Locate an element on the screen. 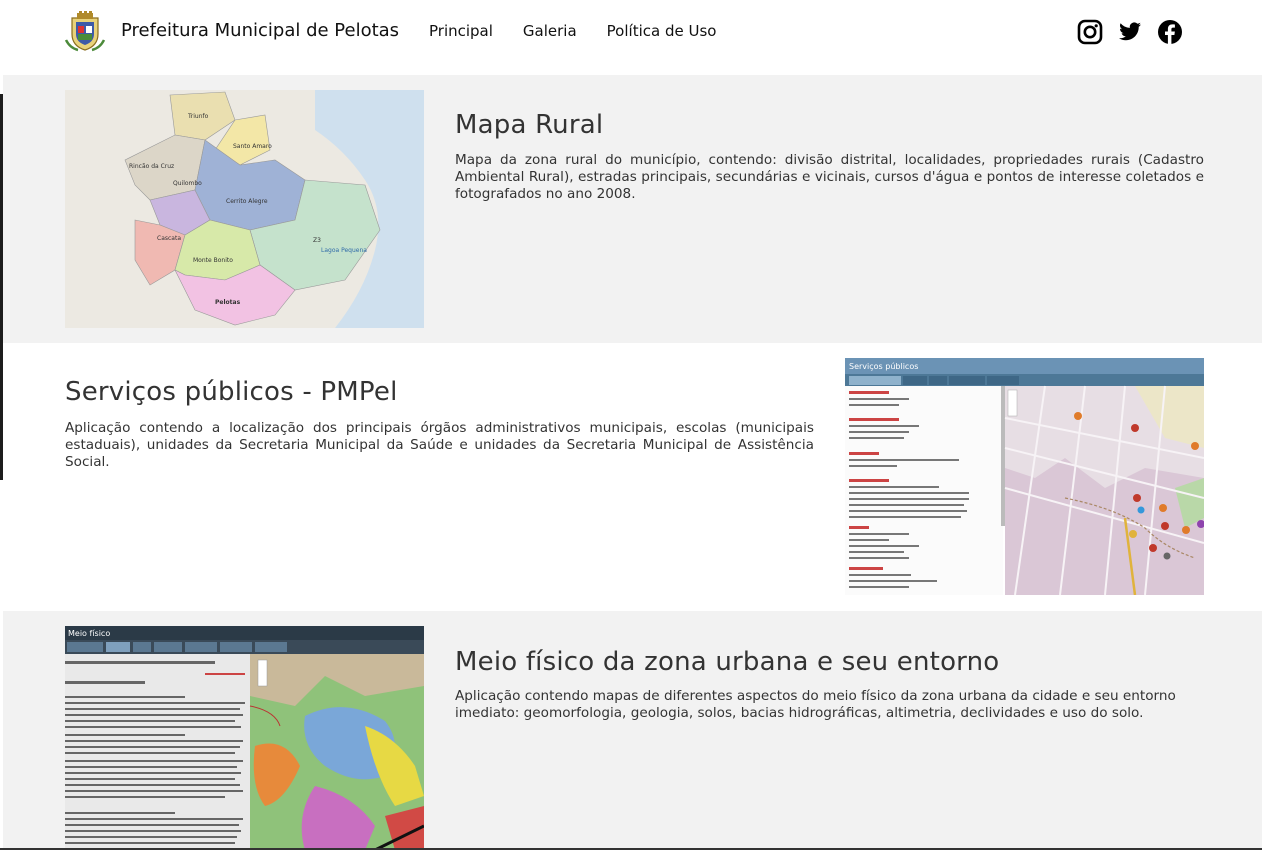  nav-galeria: Galeria is located at coordinates (550, 31).